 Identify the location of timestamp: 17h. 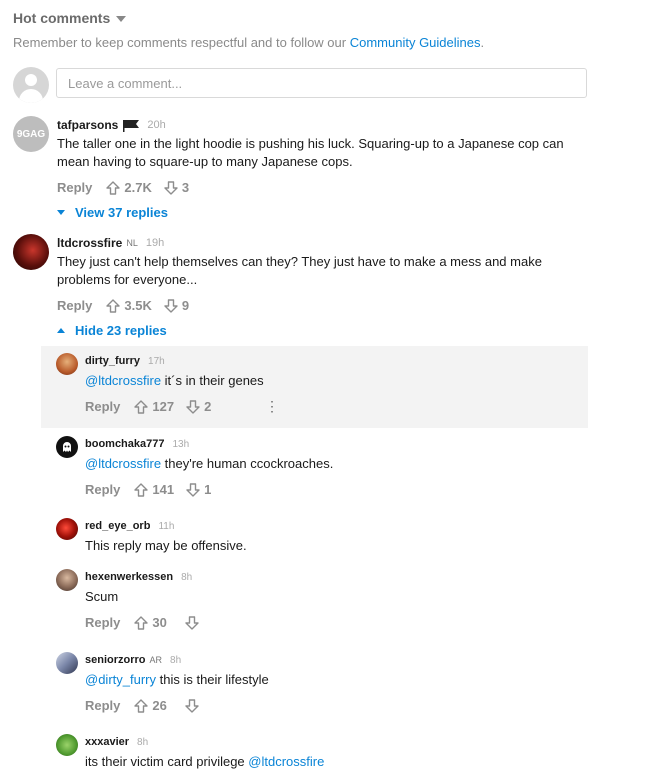
(156, 361).